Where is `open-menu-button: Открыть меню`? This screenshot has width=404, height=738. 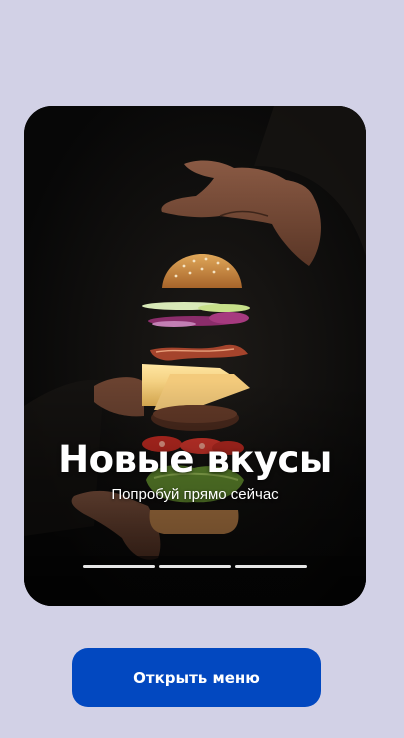 open-menu-button: Открыть меню is located at coordinates (196, 677).